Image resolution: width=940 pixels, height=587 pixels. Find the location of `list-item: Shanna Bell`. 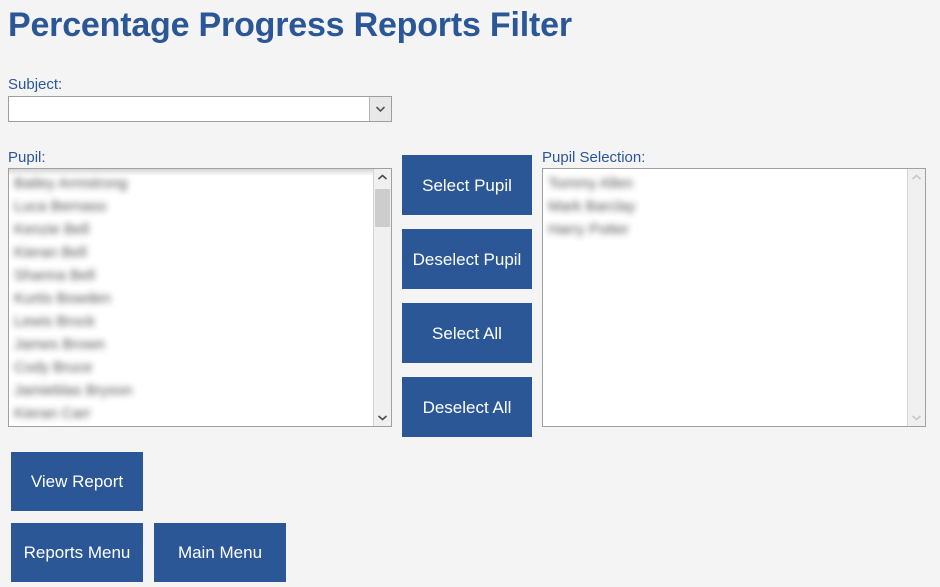

list-item: Shanna Bell is located at coordinates (191, 275).